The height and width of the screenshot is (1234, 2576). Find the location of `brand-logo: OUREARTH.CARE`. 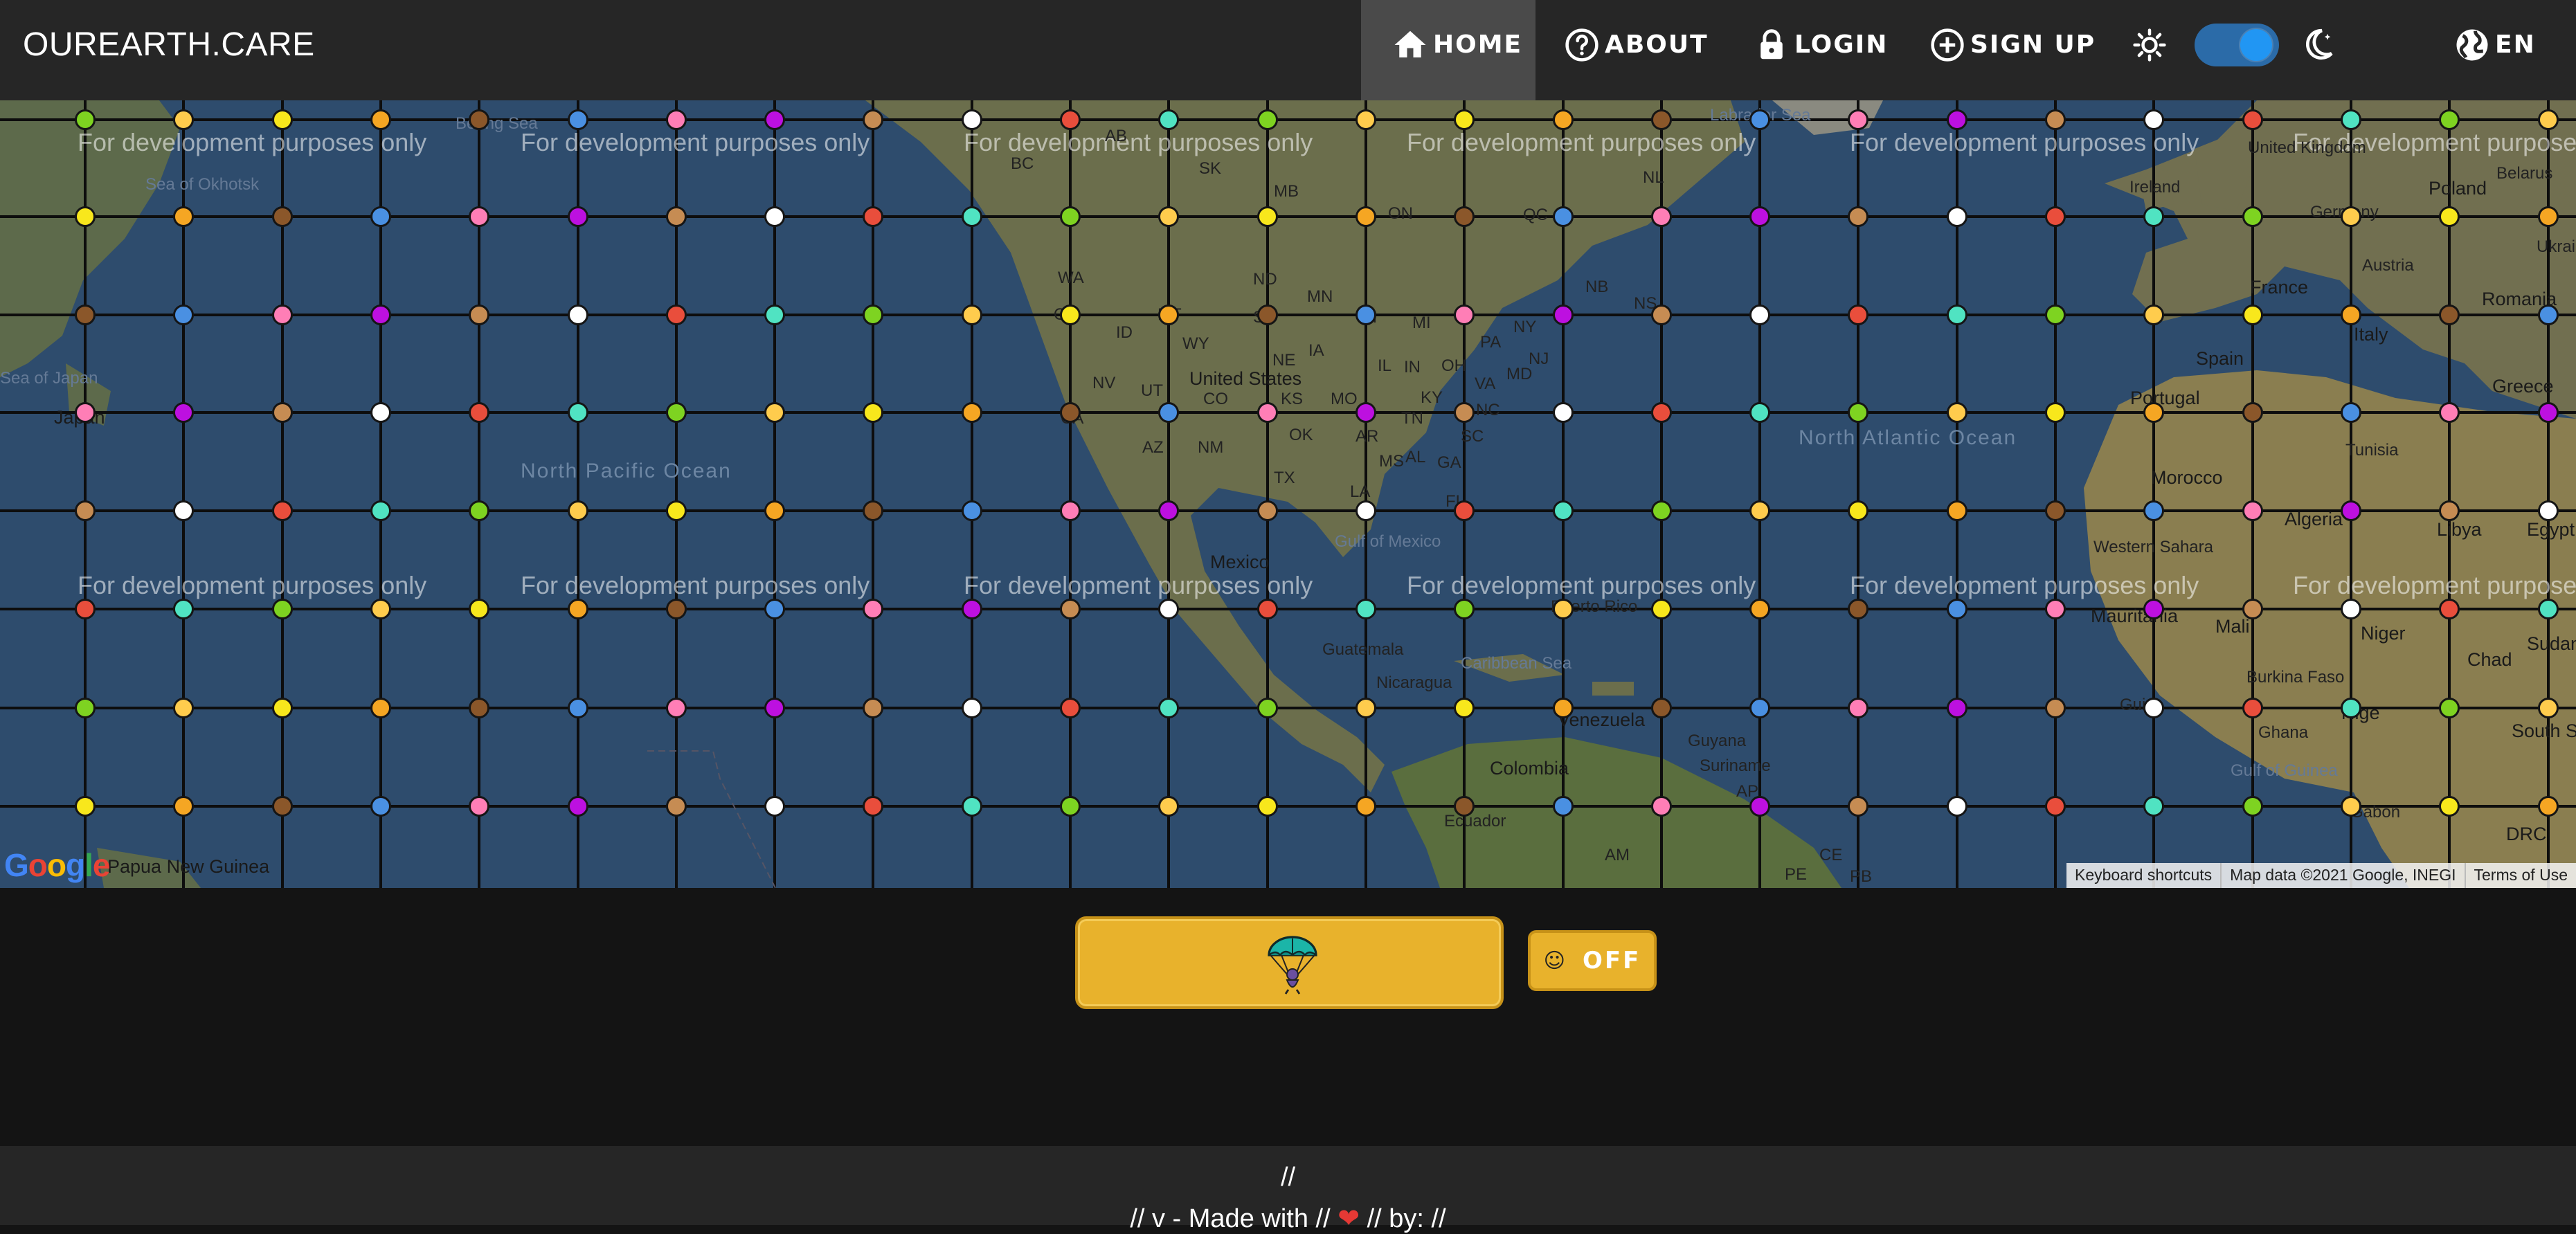

brand-logo: OUREARTH.CARE is located at coordinates (169, 45).